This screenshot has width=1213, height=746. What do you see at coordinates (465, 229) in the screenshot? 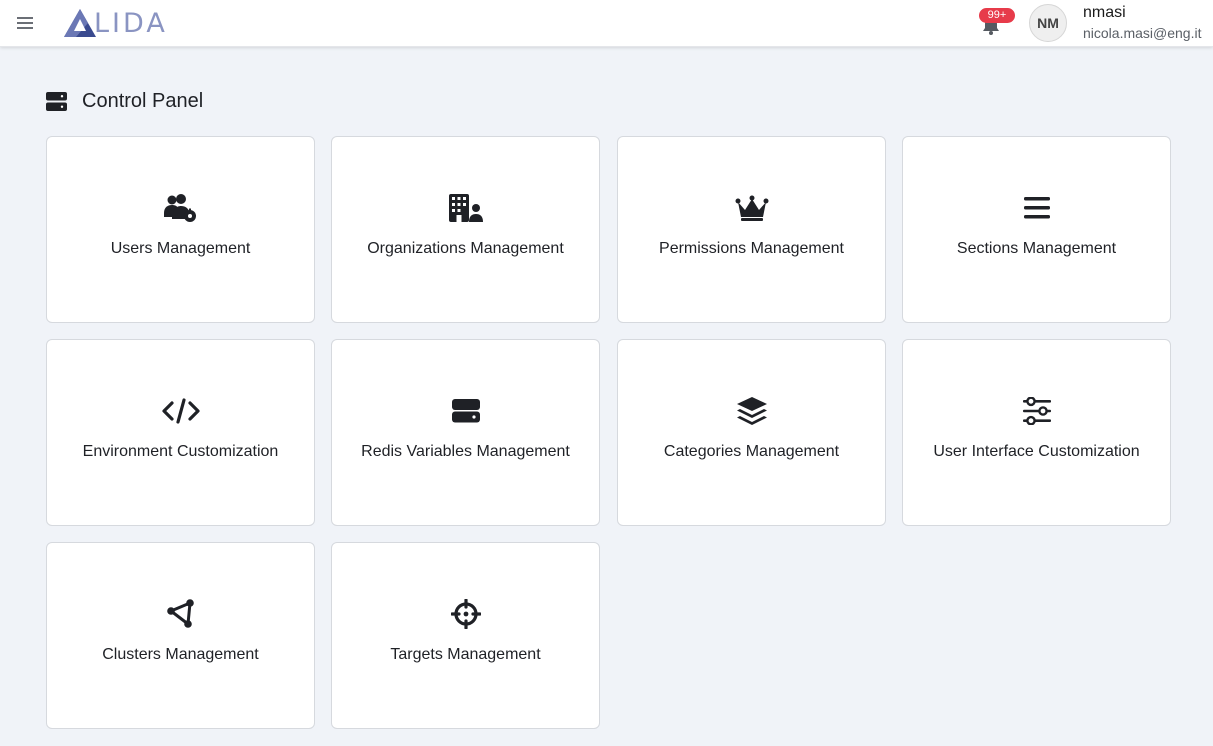
I see `card-organizations-management: Organizations Management` at bounding box center [465, 229].